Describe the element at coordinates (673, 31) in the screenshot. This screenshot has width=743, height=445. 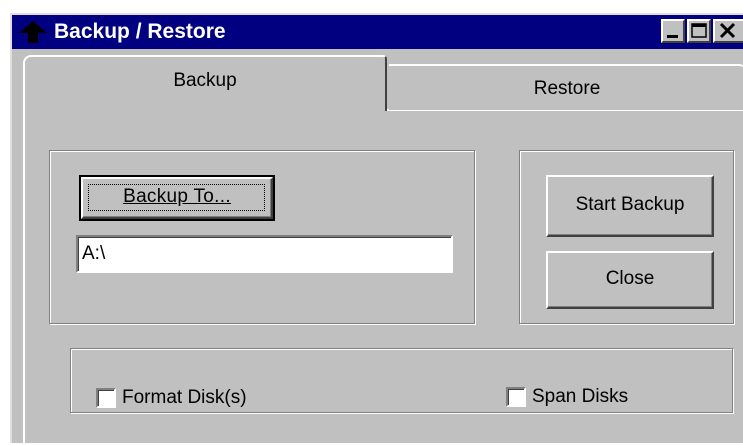
I see `minimize-button` at that location.